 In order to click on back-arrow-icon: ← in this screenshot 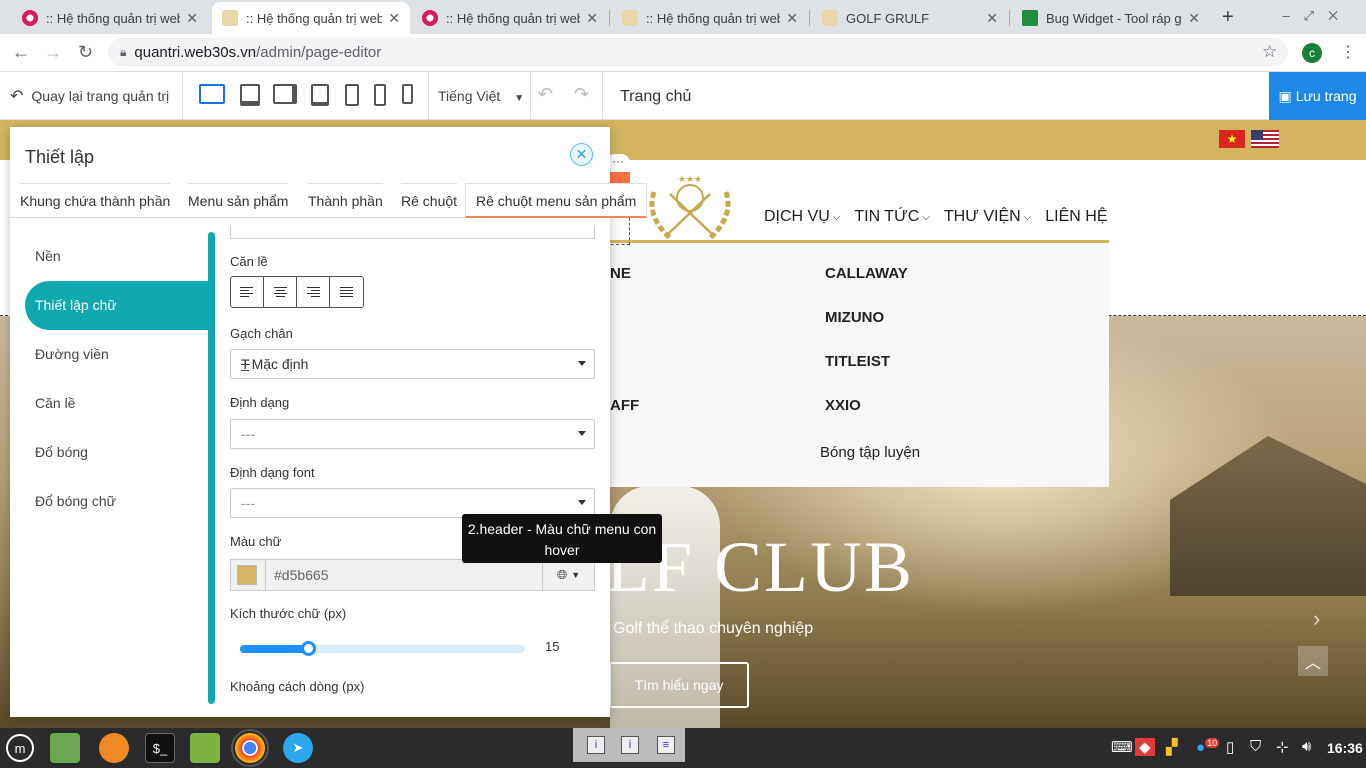, I will do `click(21, 52)`.